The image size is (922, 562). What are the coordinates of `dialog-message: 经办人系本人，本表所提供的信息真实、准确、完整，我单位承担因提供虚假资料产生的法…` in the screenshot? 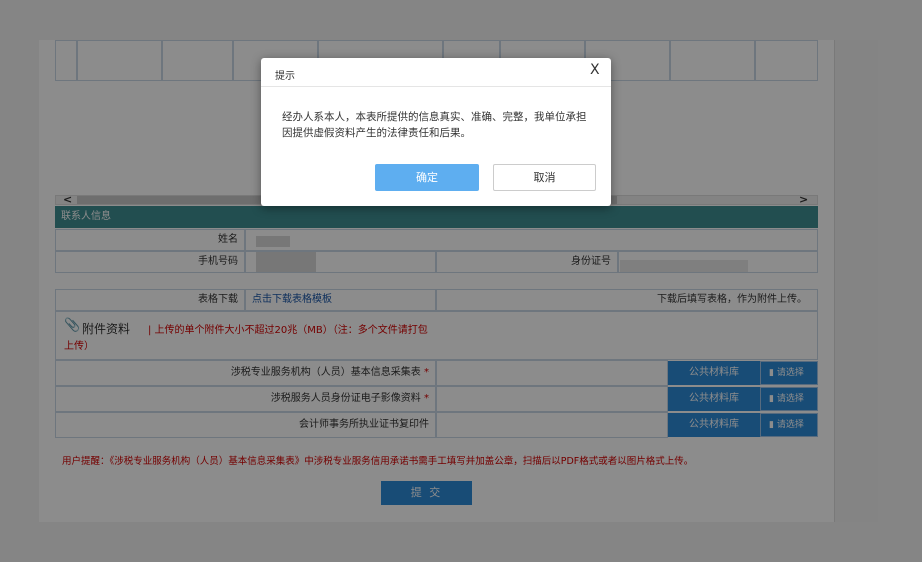 It's located at (434, 125).